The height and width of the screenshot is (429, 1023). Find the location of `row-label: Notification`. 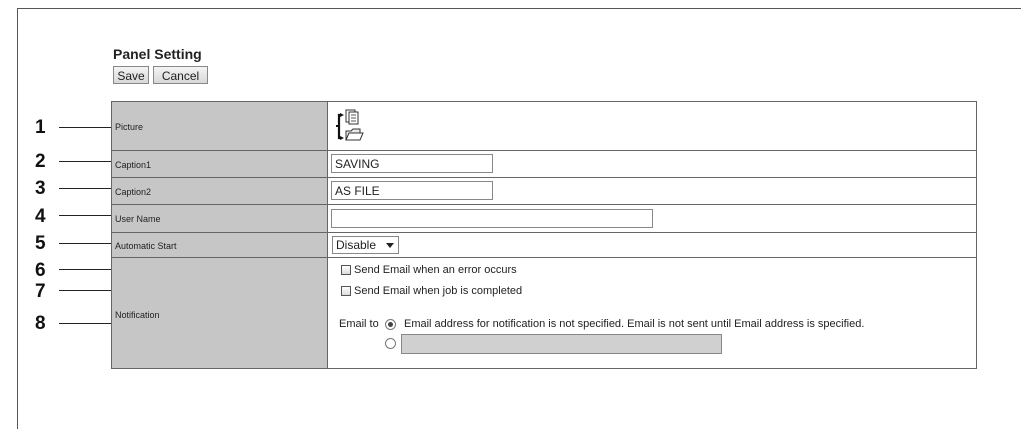

row-label: Notification is located at coordinates (220, 313).